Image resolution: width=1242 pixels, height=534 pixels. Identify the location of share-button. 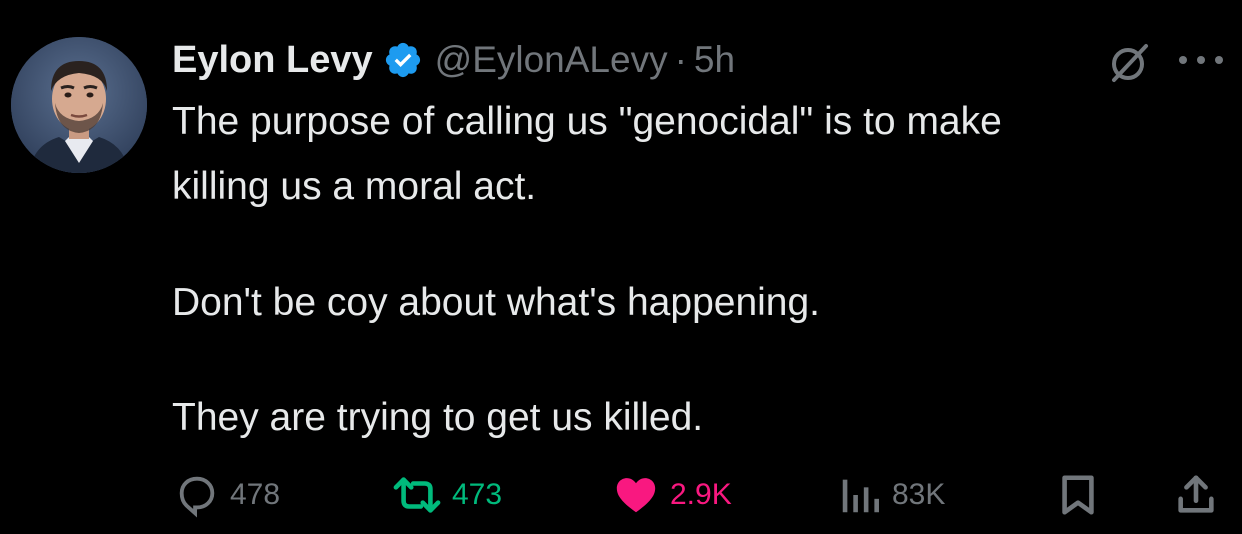
(1196, 495).